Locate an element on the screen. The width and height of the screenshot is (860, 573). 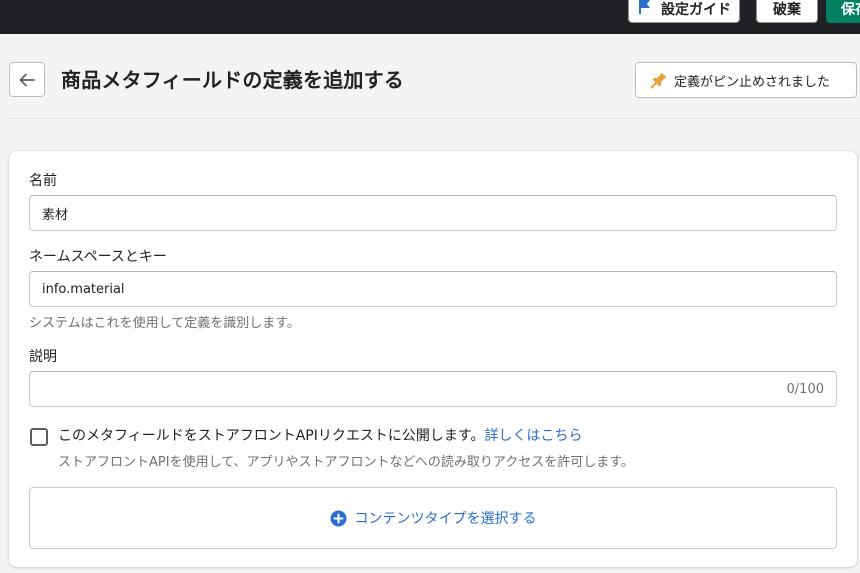
name-field: 素材 is located at coordinates (433, 213).